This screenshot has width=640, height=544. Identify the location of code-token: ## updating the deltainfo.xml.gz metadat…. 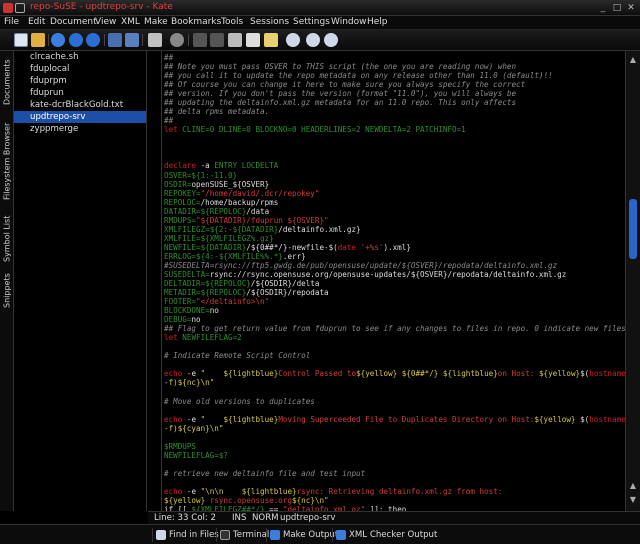
(340, 103).